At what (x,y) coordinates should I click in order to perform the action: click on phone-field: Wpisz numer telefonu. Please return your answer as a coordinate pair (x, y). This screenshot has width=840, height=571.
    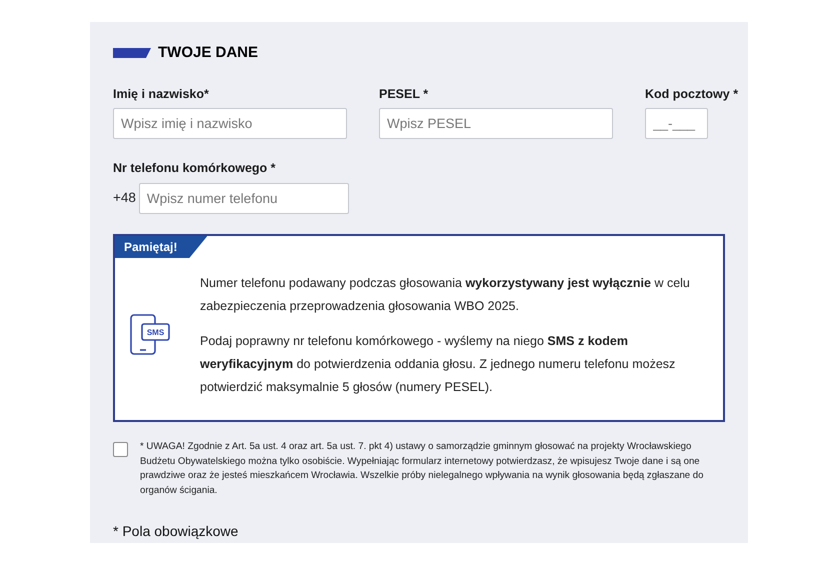
    Looking at the image, I should click on (243, 198).